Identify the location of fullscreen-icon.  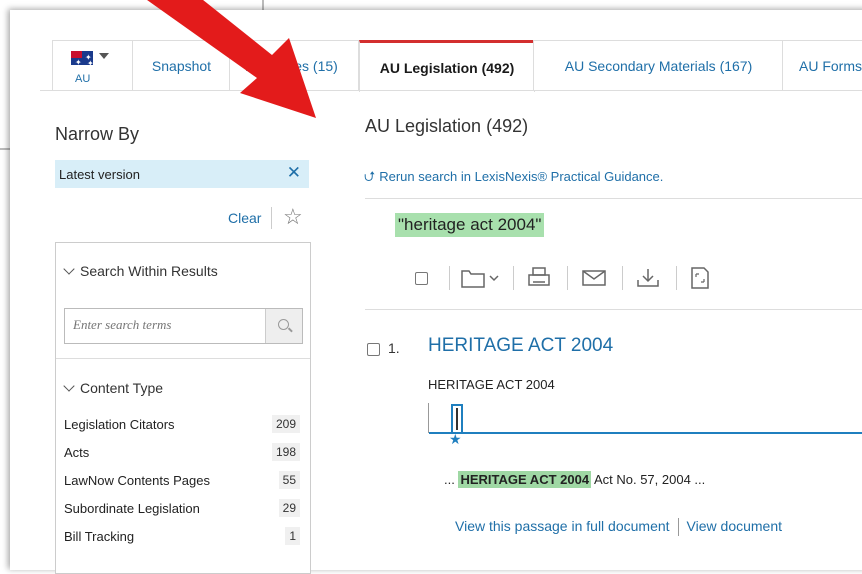
(700, 278).